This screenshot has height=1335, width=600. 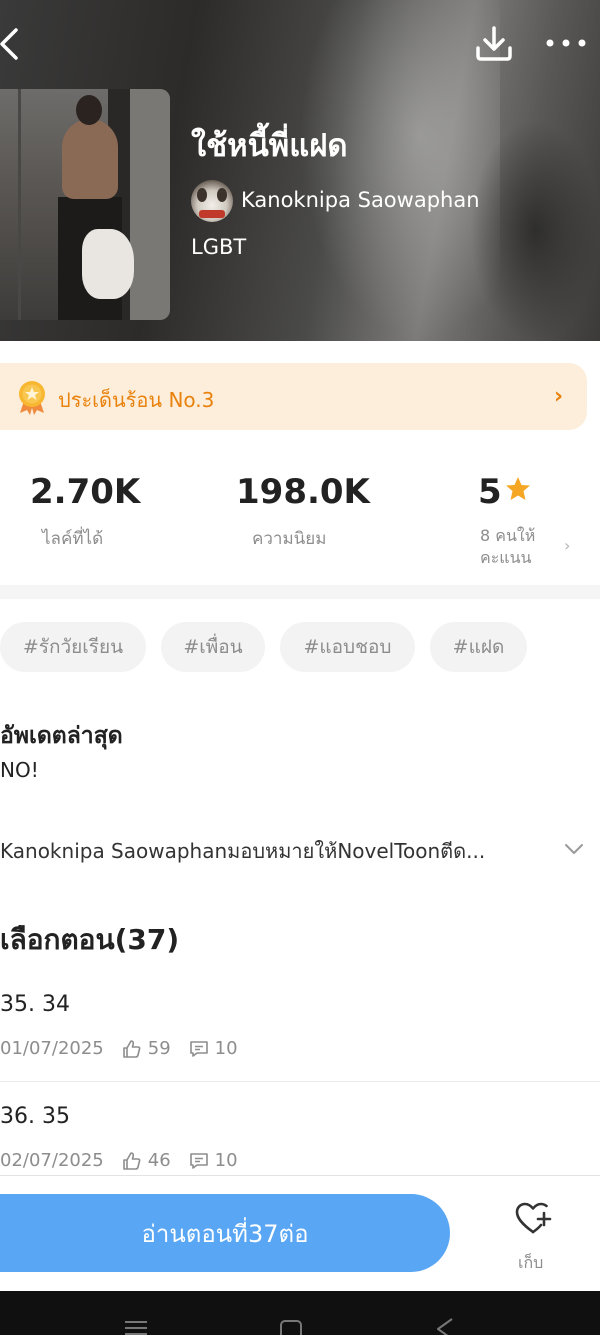 What do you see at coordinates (291, 1325) in the screenshot?
I see `home-icon` at bounding box center [291, 1325].